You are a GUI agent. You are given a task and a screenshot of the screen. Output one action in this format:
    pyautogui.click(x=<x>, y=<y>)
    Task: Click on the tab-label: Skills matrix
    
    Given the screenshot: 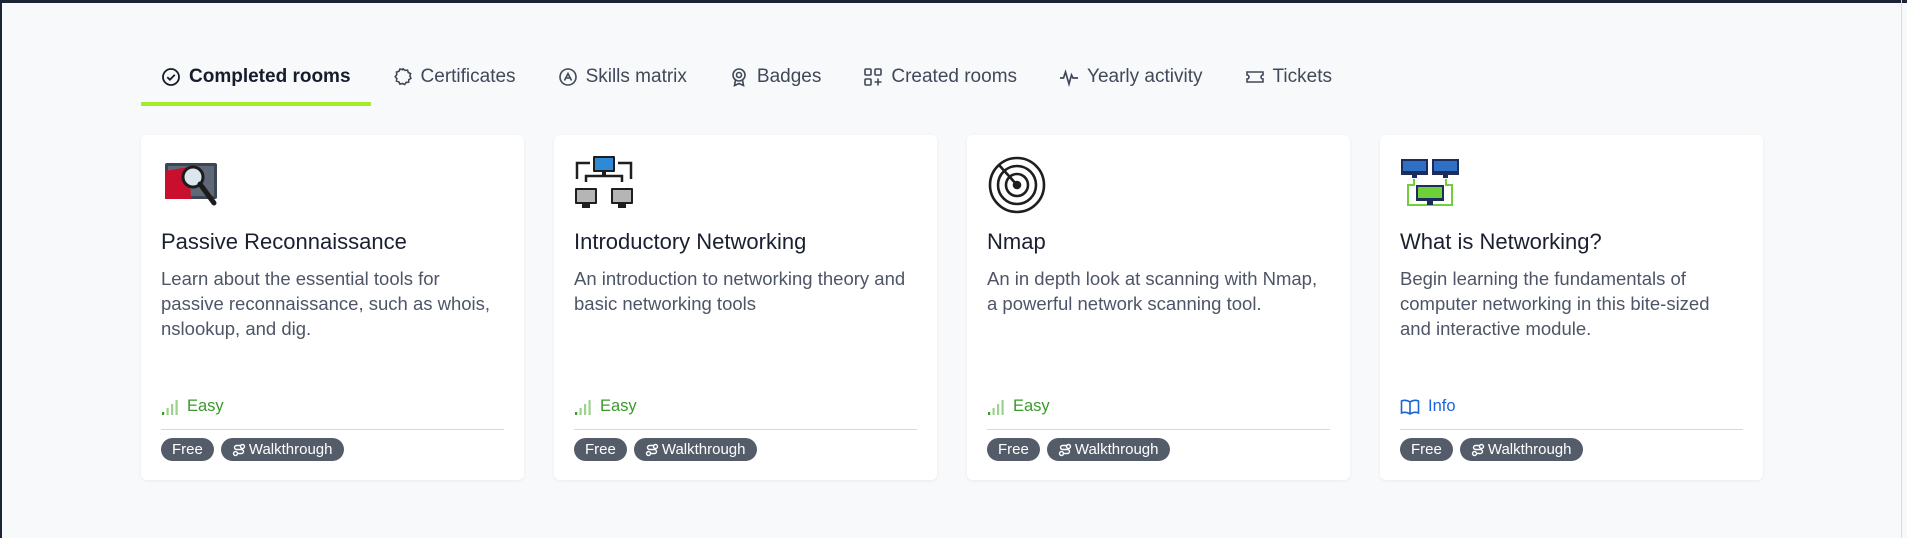 What is the action you would take?
    pyautogui.click(x=636, y=76)
    